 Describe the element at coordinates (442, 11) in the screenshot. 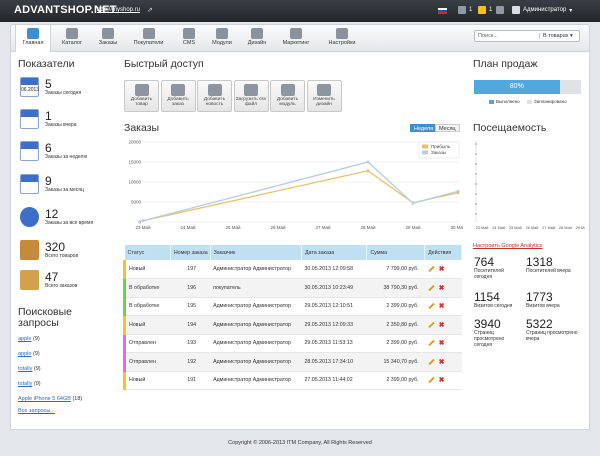

I see `russian-flag-icon` at that location.